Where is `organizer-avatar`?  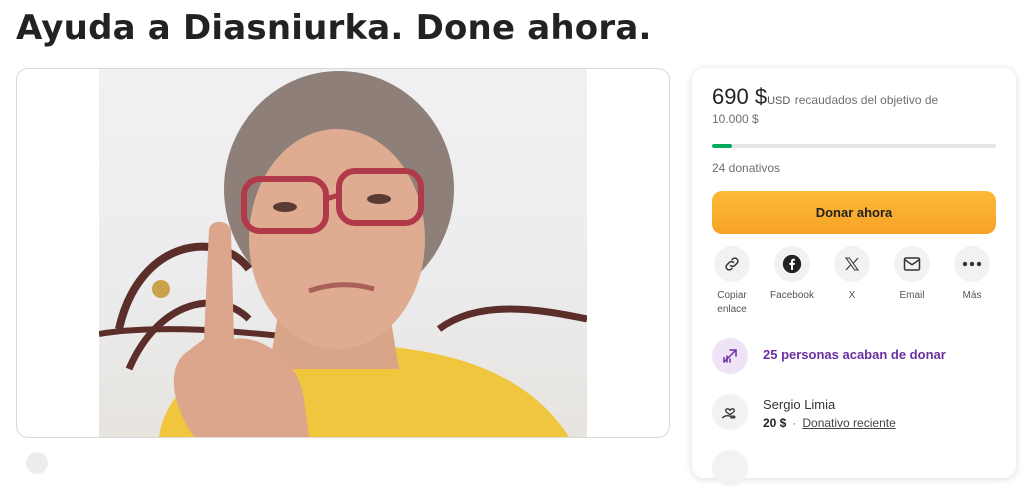
organizer-avatar is located at coordinates (37, 463).